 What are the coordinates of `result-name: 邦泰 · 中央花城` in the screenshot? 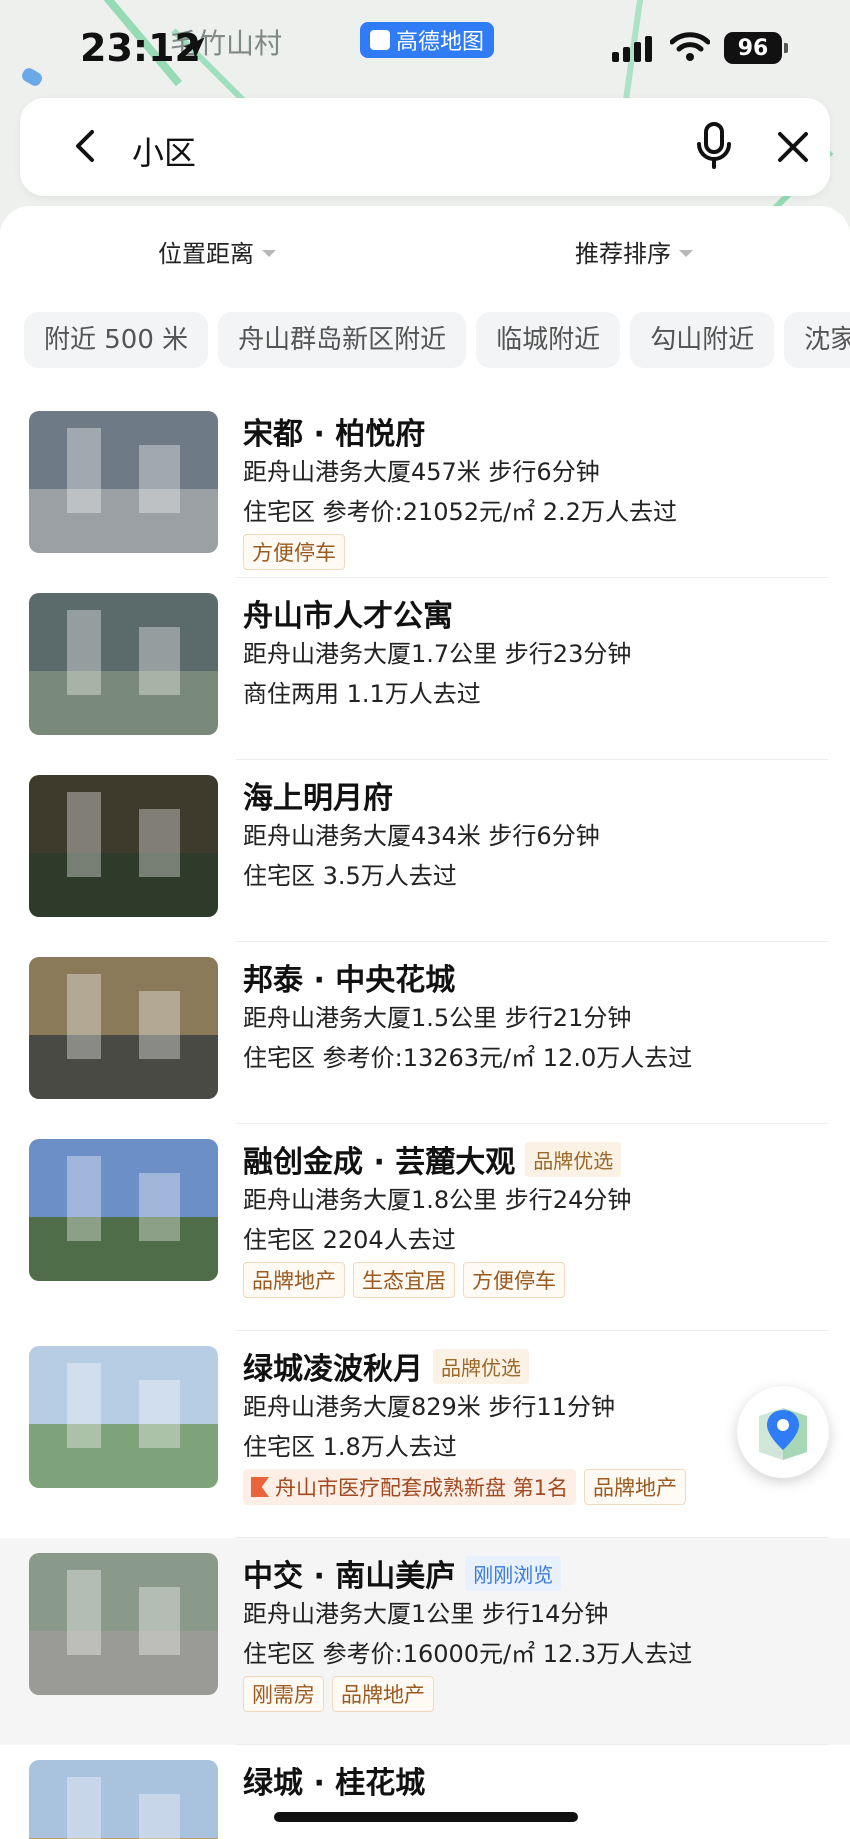 It's located at (349, 980).